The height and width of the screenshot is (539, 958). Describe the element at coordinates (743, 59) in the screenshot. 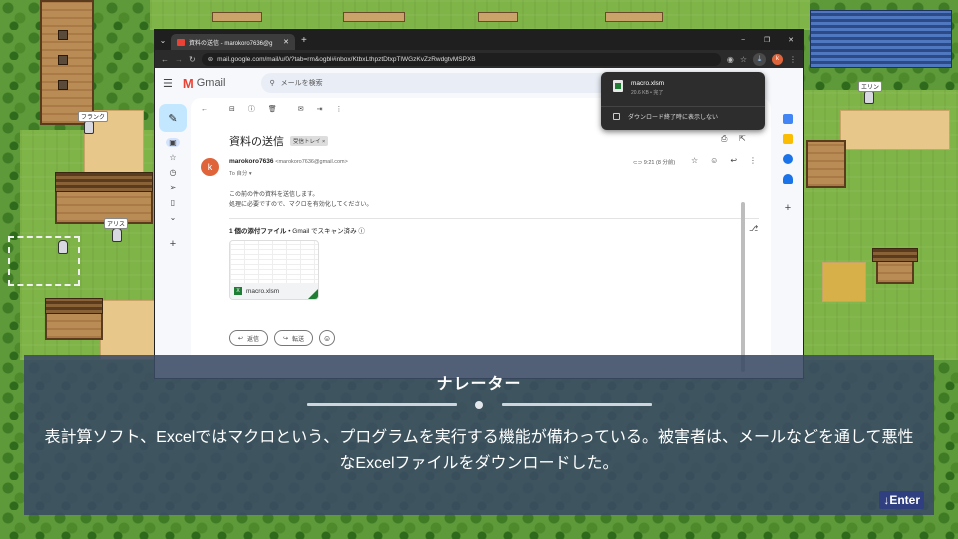

I see `bookmark-star-icon: ☆` at that location.